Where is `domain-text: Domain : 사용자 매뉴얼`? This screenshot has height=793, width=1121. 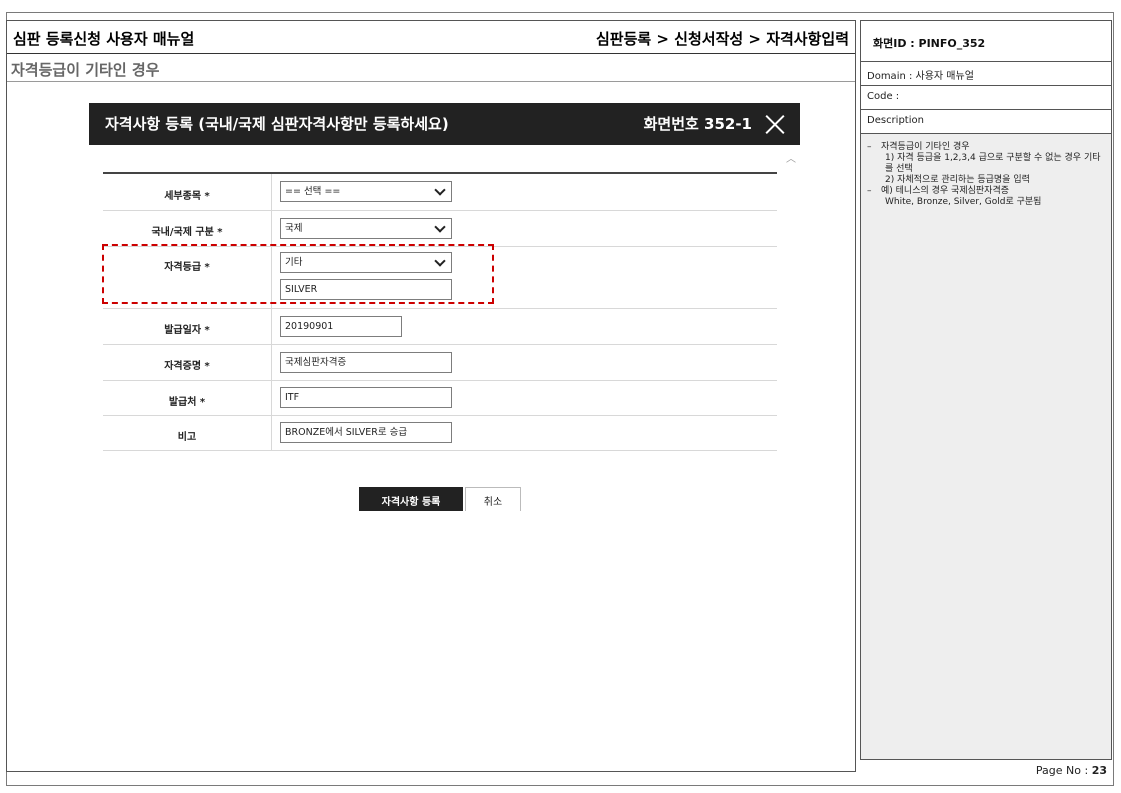 domain-text: Domain : 사용자 매뉴얼 is located at coordinates (920, 76).